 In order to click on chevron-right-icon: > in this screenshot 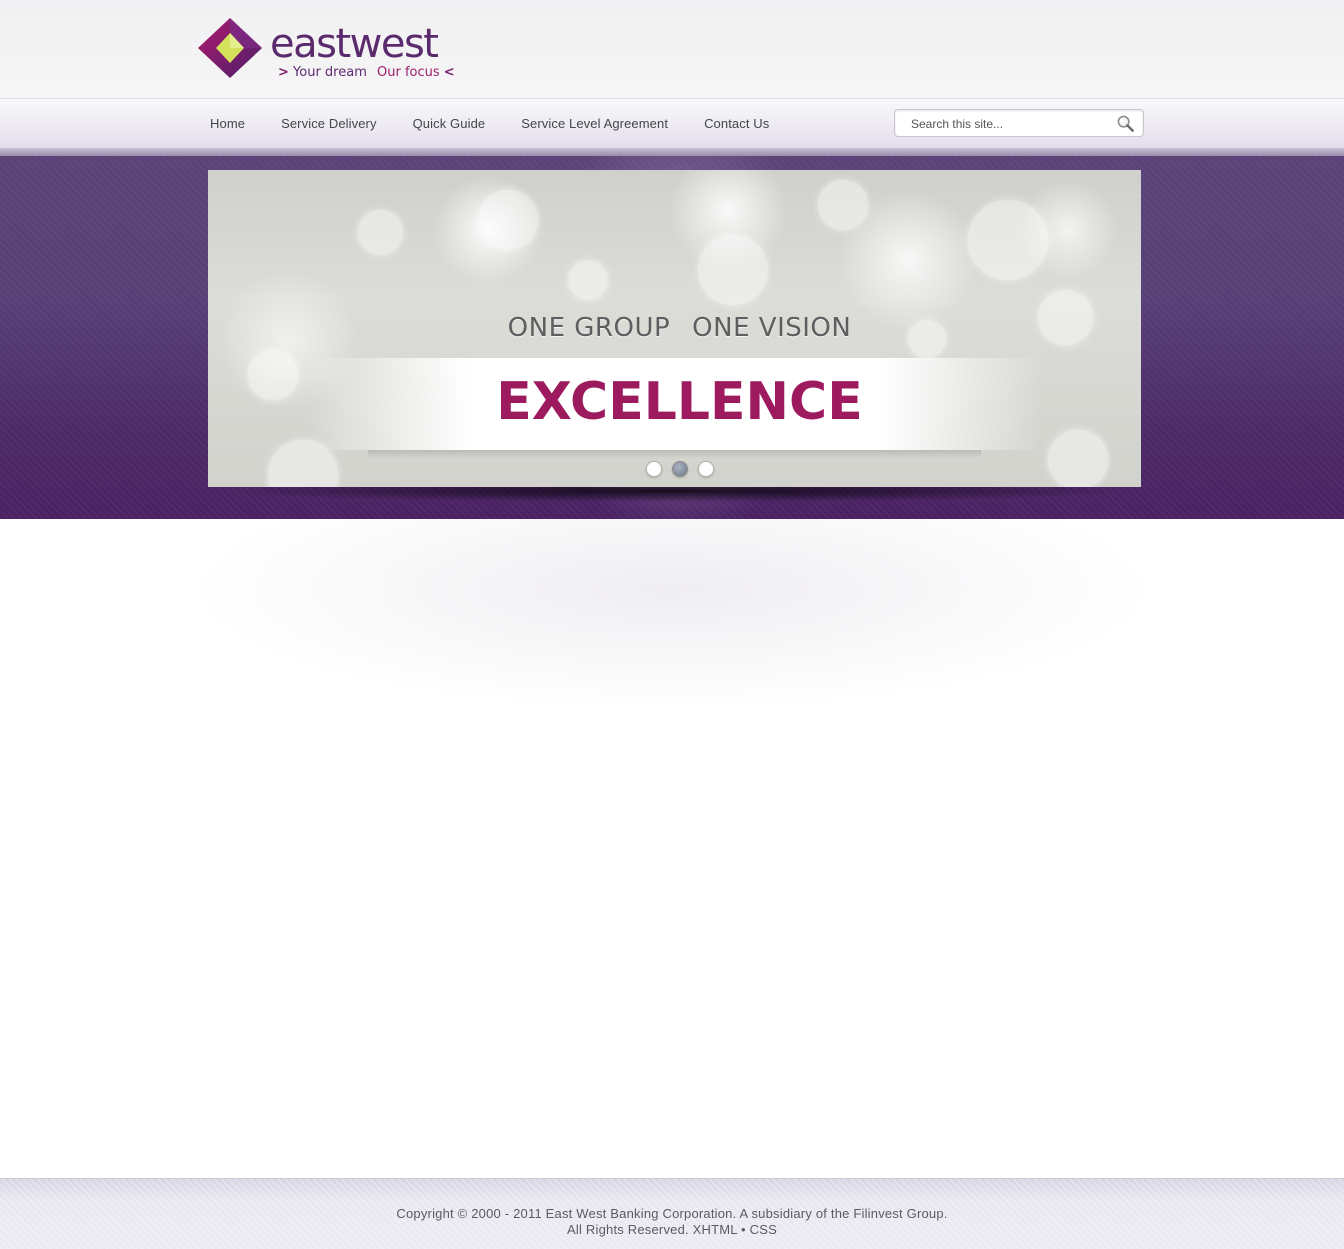, I will do `click(283, 72)`.